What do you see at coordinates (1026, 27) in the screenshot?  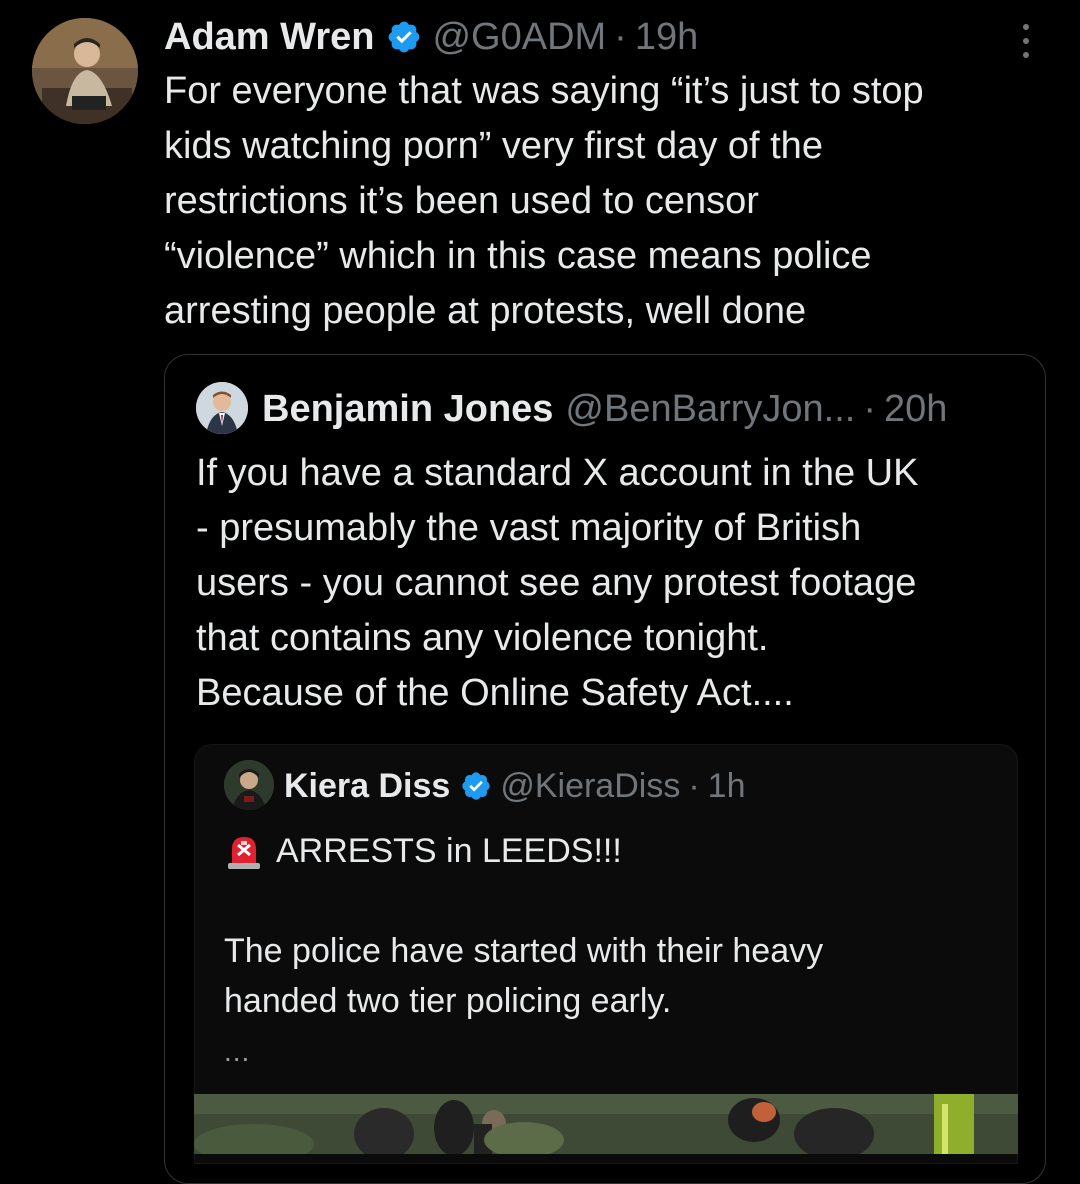 I see `more-options-icon` at bounding box center [1026, 27].